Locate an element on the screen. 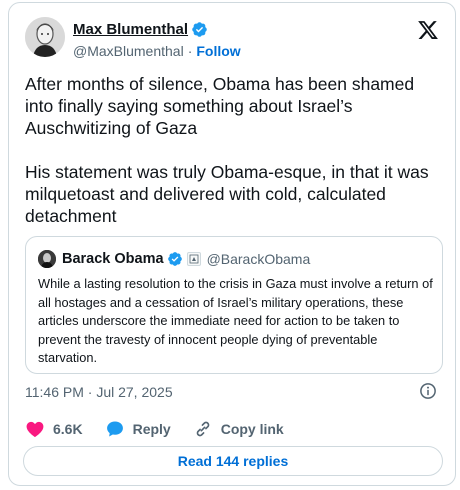 Image resolution: width=460 pixels, height=490 pixels. x-logo-icon is located at coordinates (428, 30).